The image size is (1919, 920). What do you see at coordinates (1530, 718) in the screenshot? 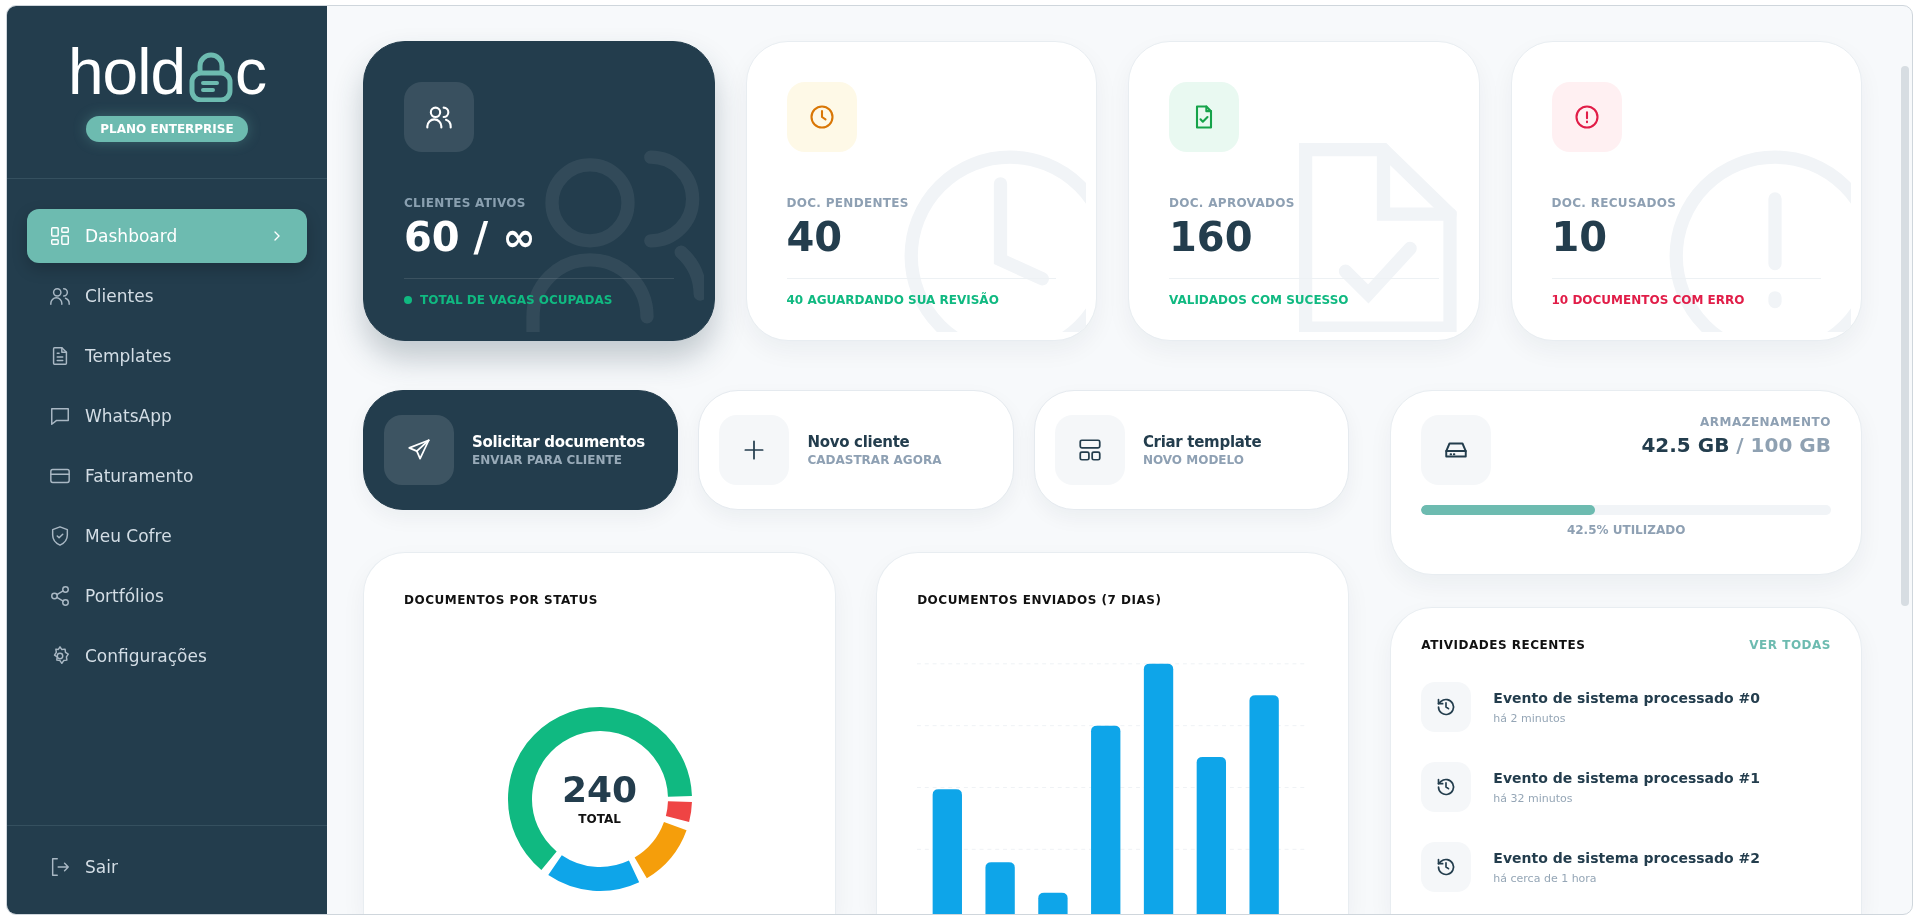
I see `activity-time: há 2 minutos` at bounding box center [1530, 718].